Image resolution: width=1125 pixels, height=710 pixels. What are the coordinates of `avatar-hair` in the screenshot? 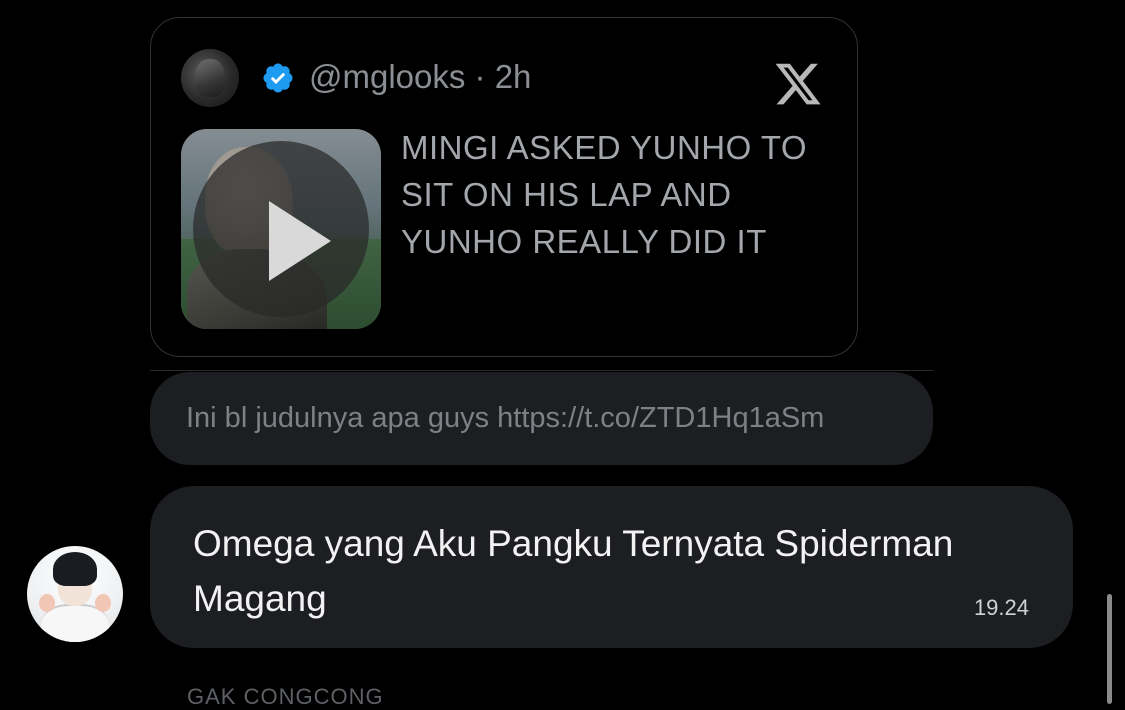 It's located at (75, 569).